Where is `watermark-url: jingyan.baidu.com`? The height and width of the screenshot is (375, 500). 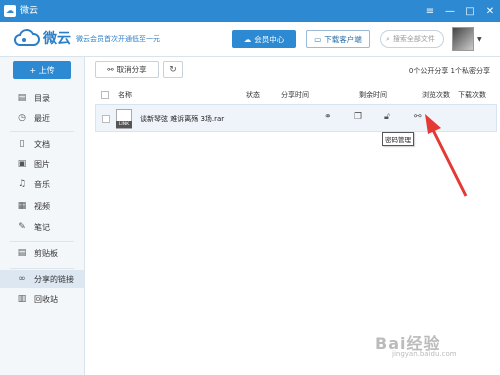
watermark-url: jingyan.baidu.com is located at coordinates (424, 354).